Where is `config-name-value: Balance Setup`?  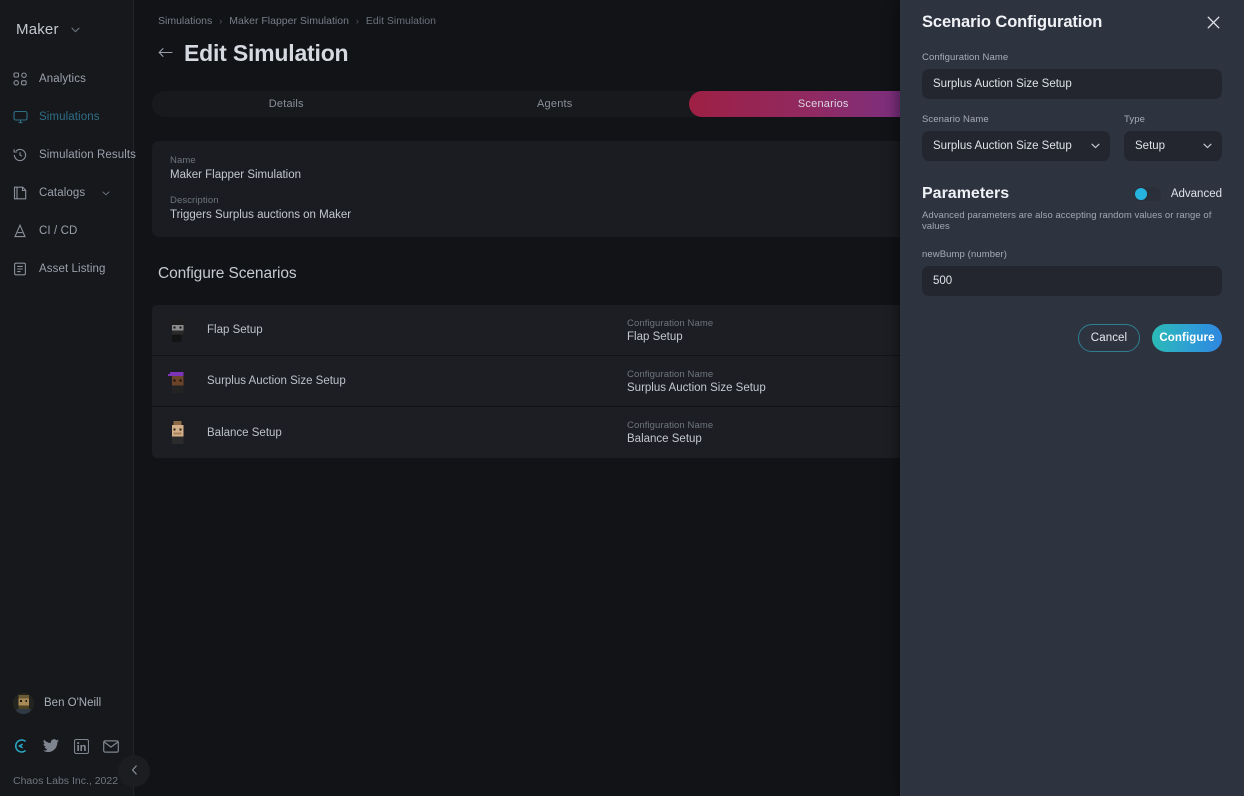
config-name-value: Balance Setup is located at coordinates (664, 439).